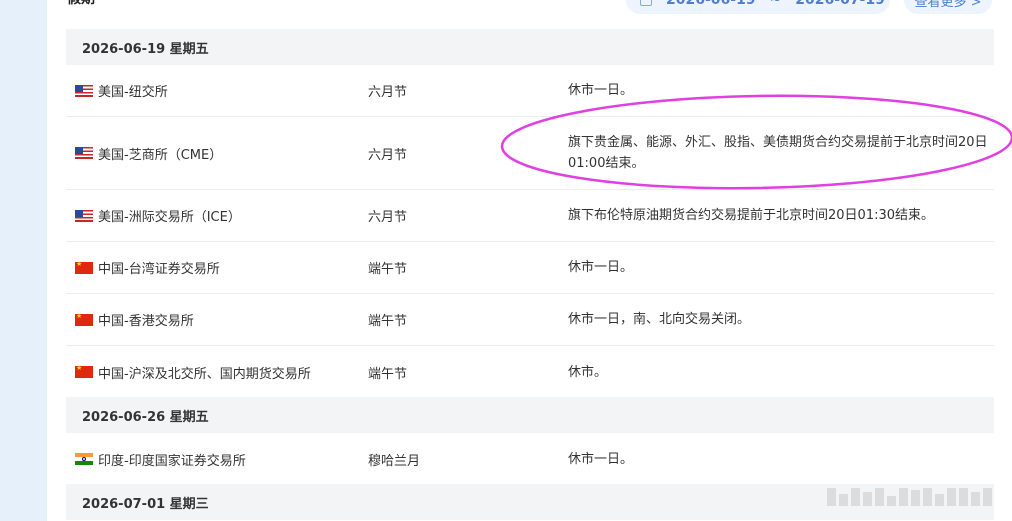 Image resolution: width=1012 pixels, height=521 pixels. I want to click on exchange-cell: 美国-洲际交易所（ICE）, so click(158, 215).